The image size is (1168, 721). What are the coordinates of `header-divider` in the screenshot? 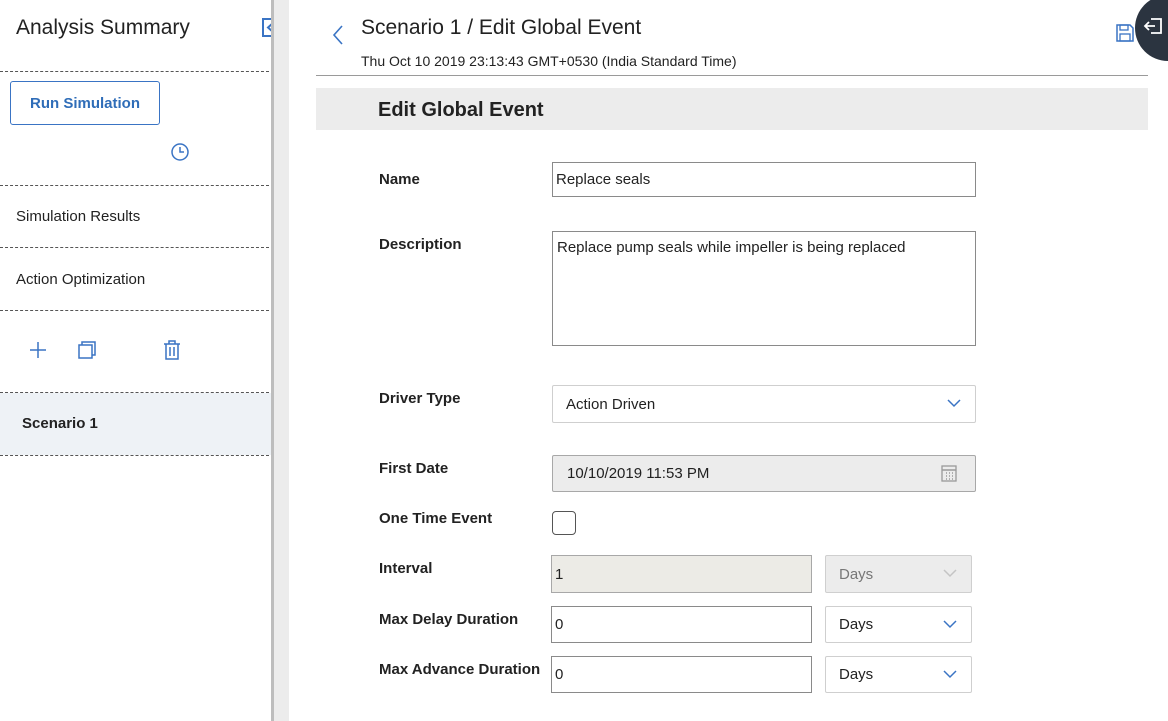 It's located at (732, 75).